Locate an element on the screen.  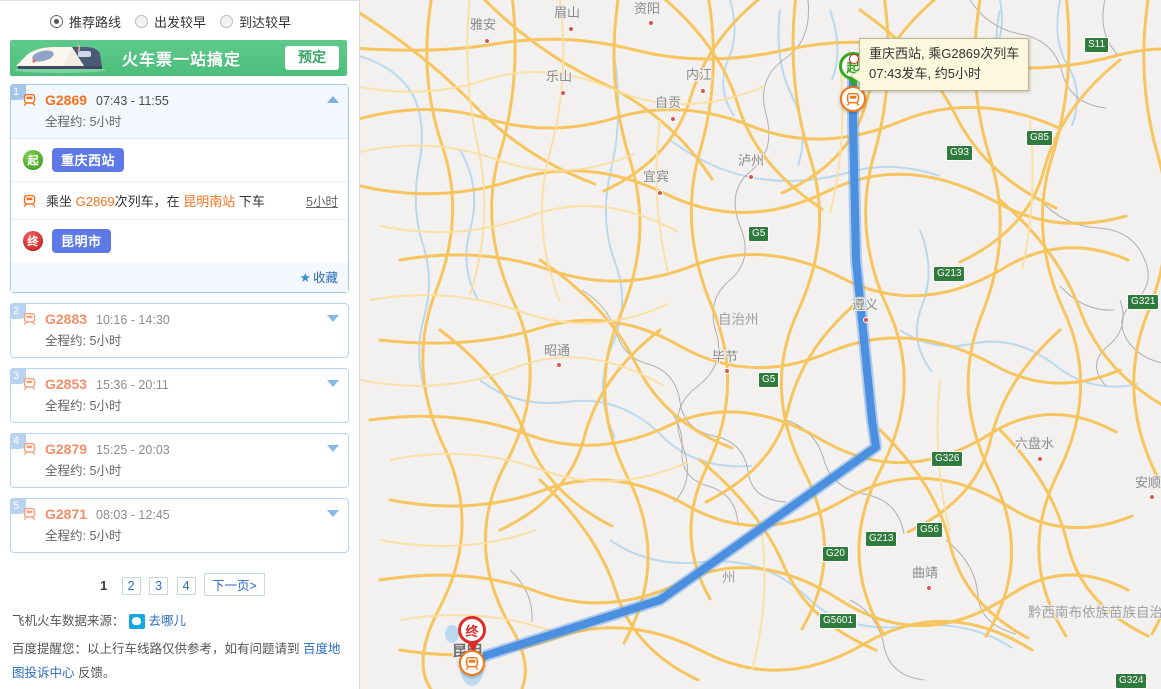
route-train-number: G2871 is located at coordinates (66, 514).